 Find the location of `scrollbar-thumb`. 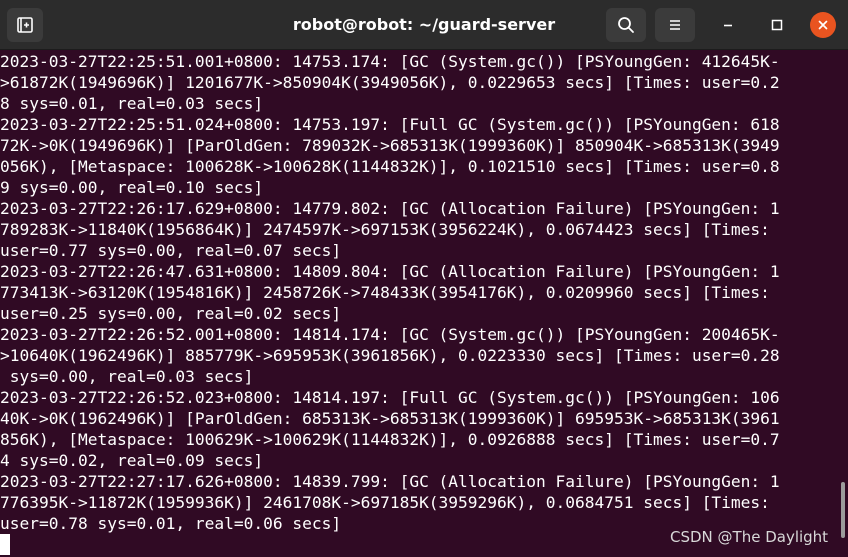

scrollbar-thumb is located at coordinates (843, 510).